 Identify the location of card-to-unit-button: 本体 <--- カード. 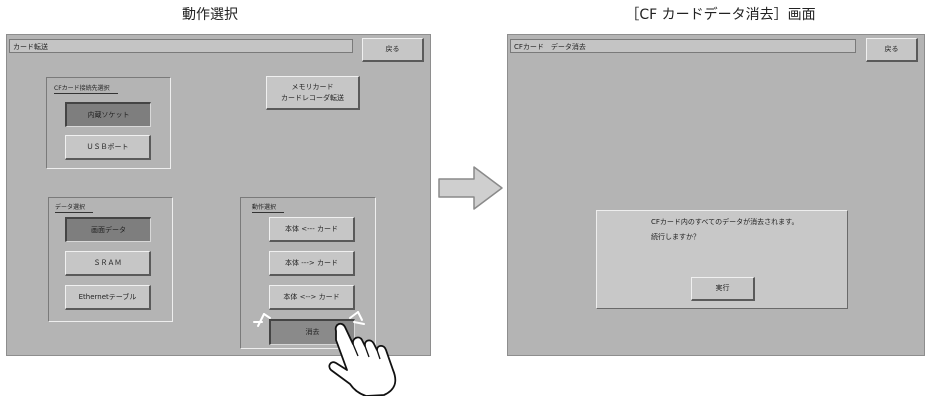
(312, 229).